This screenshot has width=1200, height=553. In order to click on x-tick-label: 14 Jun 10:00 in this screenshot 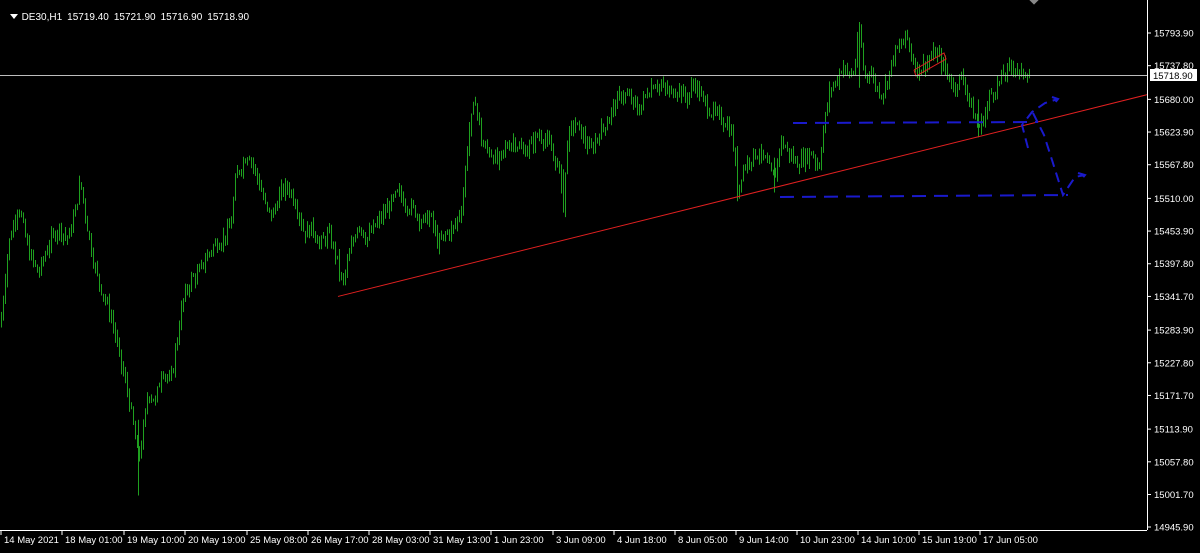, I will do `click(888, 540)`.